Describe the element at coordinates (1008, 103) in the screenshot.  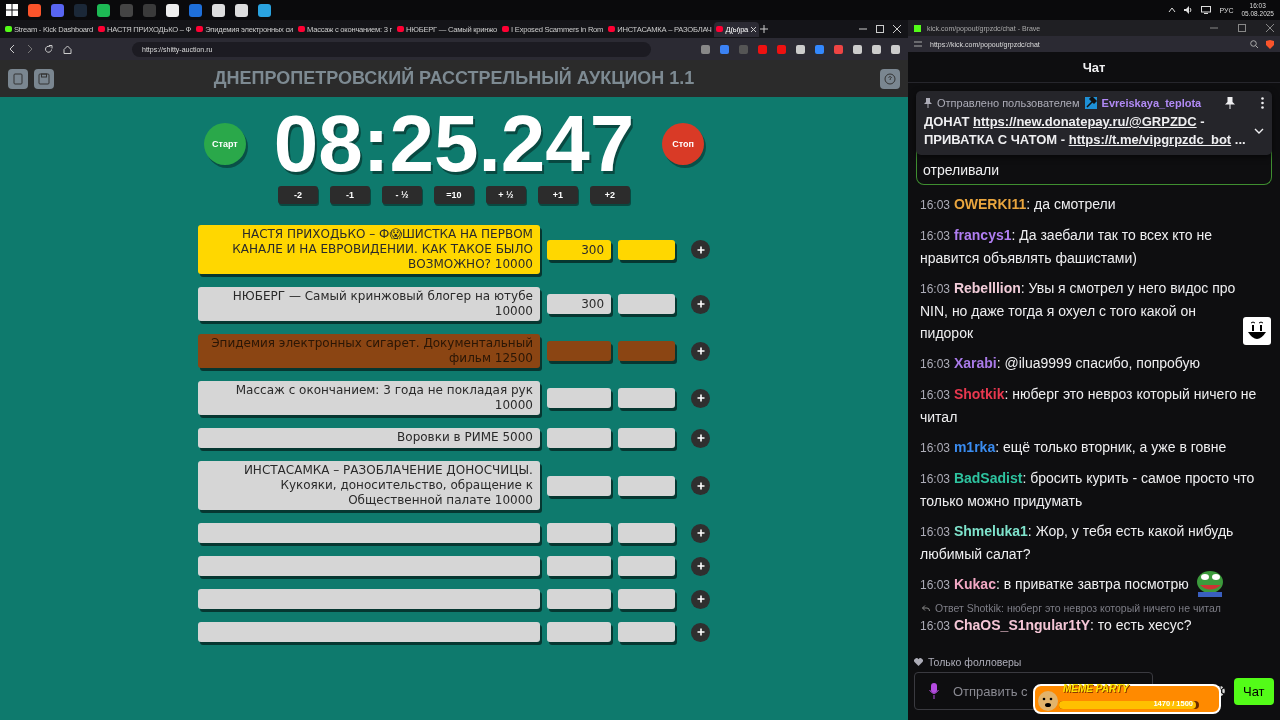
I see `pinned-by-label: Отправлено пользователем` at that location.